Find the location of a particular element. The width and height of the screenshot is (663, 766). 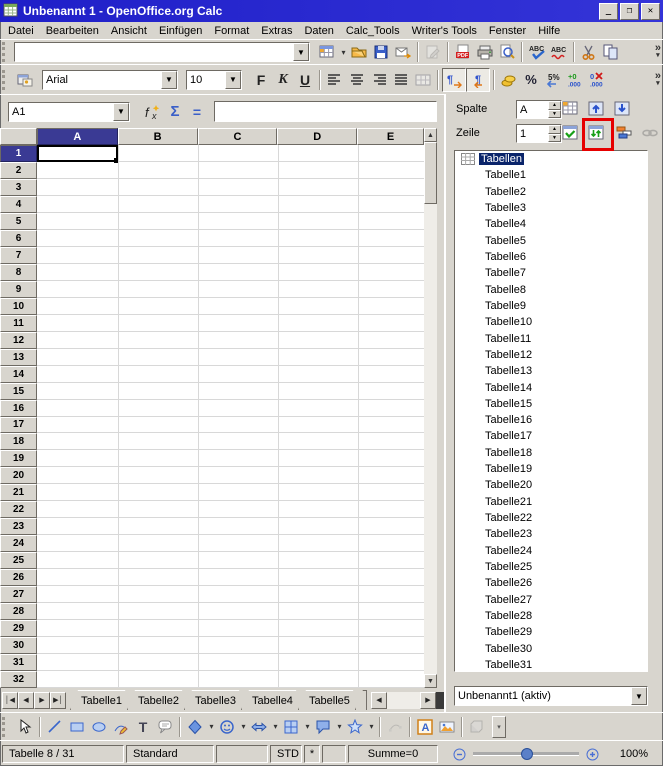

text-direction-rtl-icon: ¶ is located at coordinates (478, 79).